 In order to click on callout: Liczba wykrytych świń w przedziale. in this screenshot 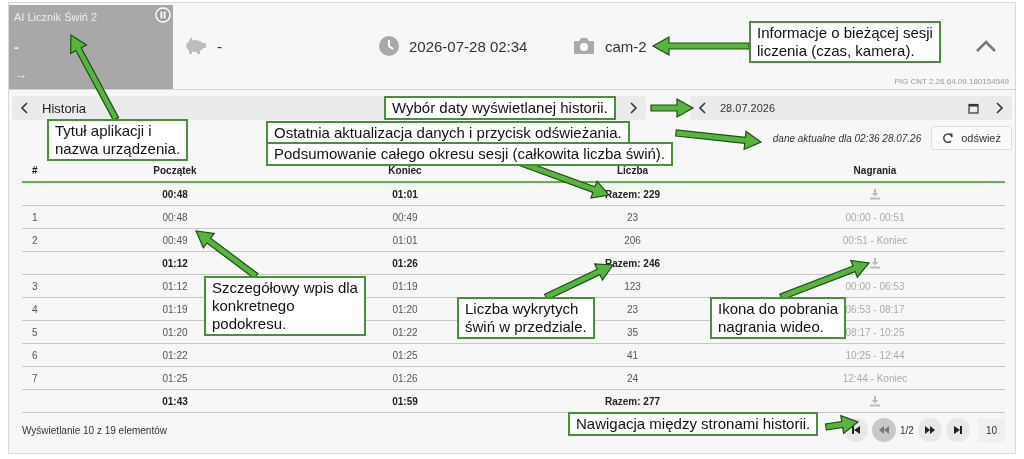, I will do `click(526, 318)`.